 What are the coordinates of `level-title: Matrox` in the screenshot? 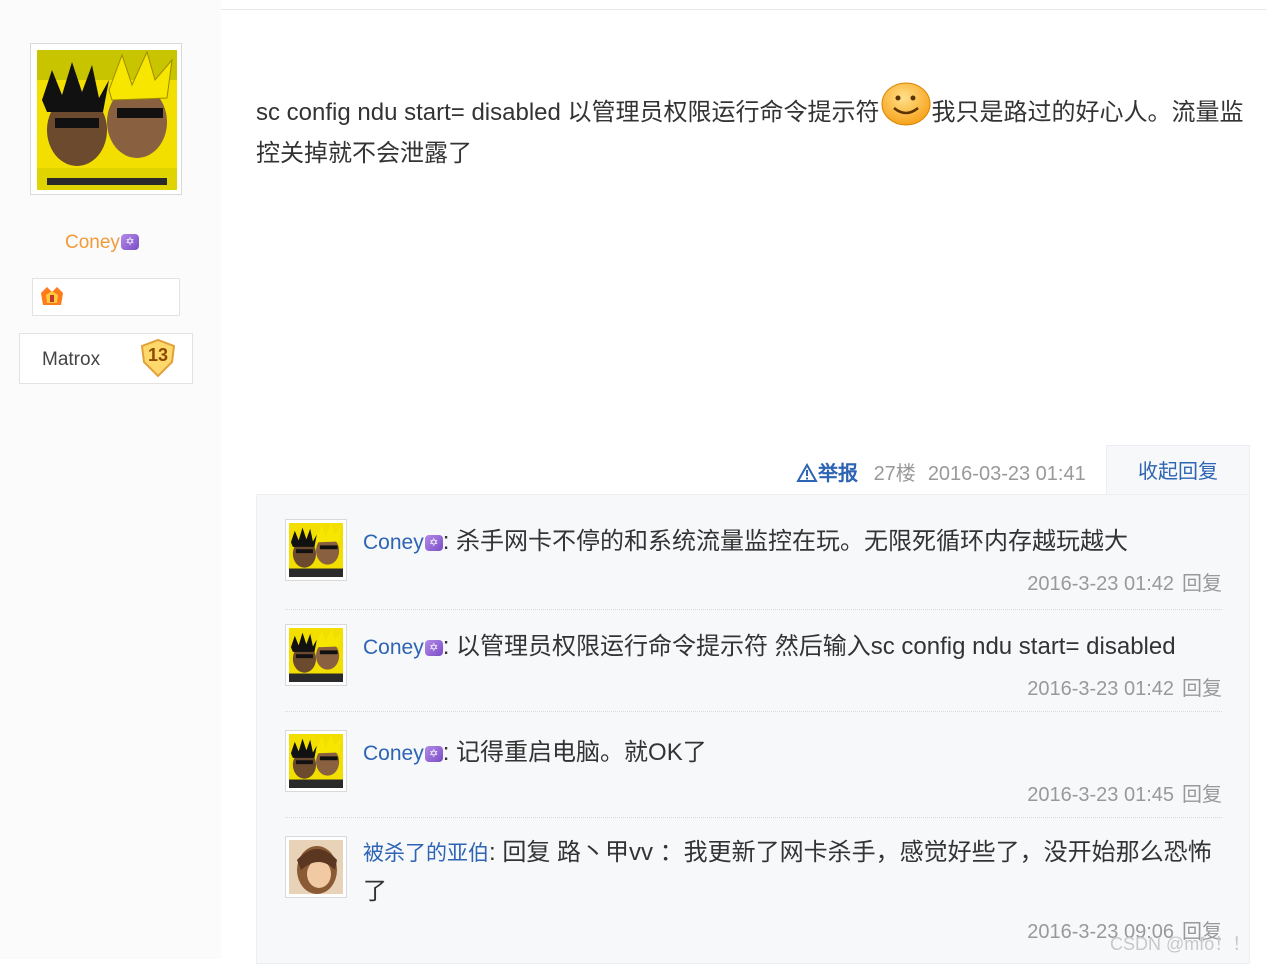 It's located at (71, 359).